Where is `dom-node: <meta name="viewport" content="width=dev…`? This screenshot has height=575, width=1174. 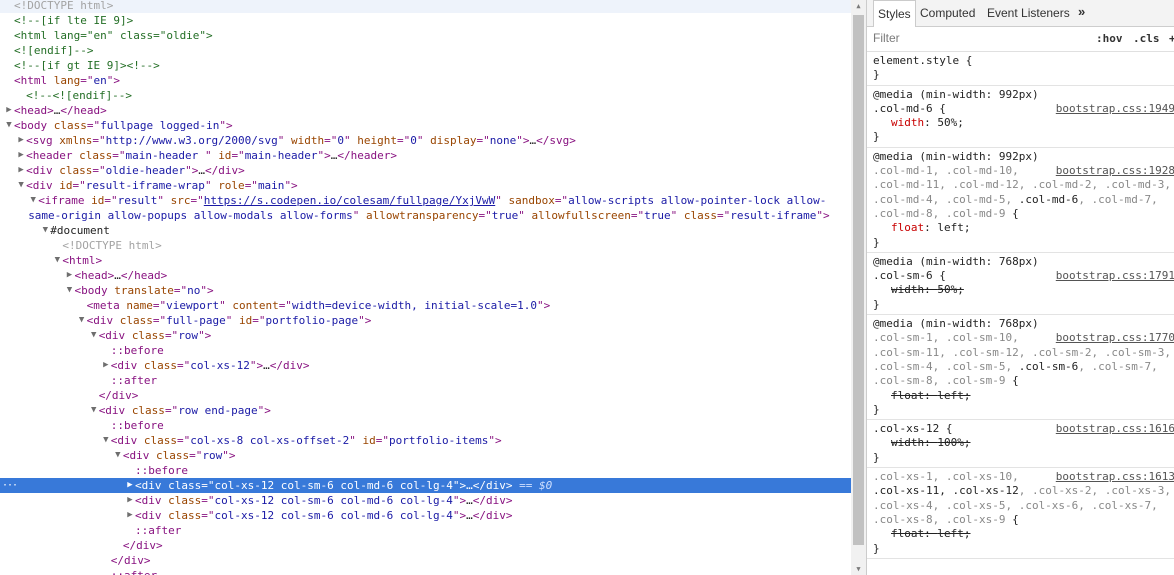 dom-node: <meta name="viewport" content="width=dev… is located at coordinates (425, 305).